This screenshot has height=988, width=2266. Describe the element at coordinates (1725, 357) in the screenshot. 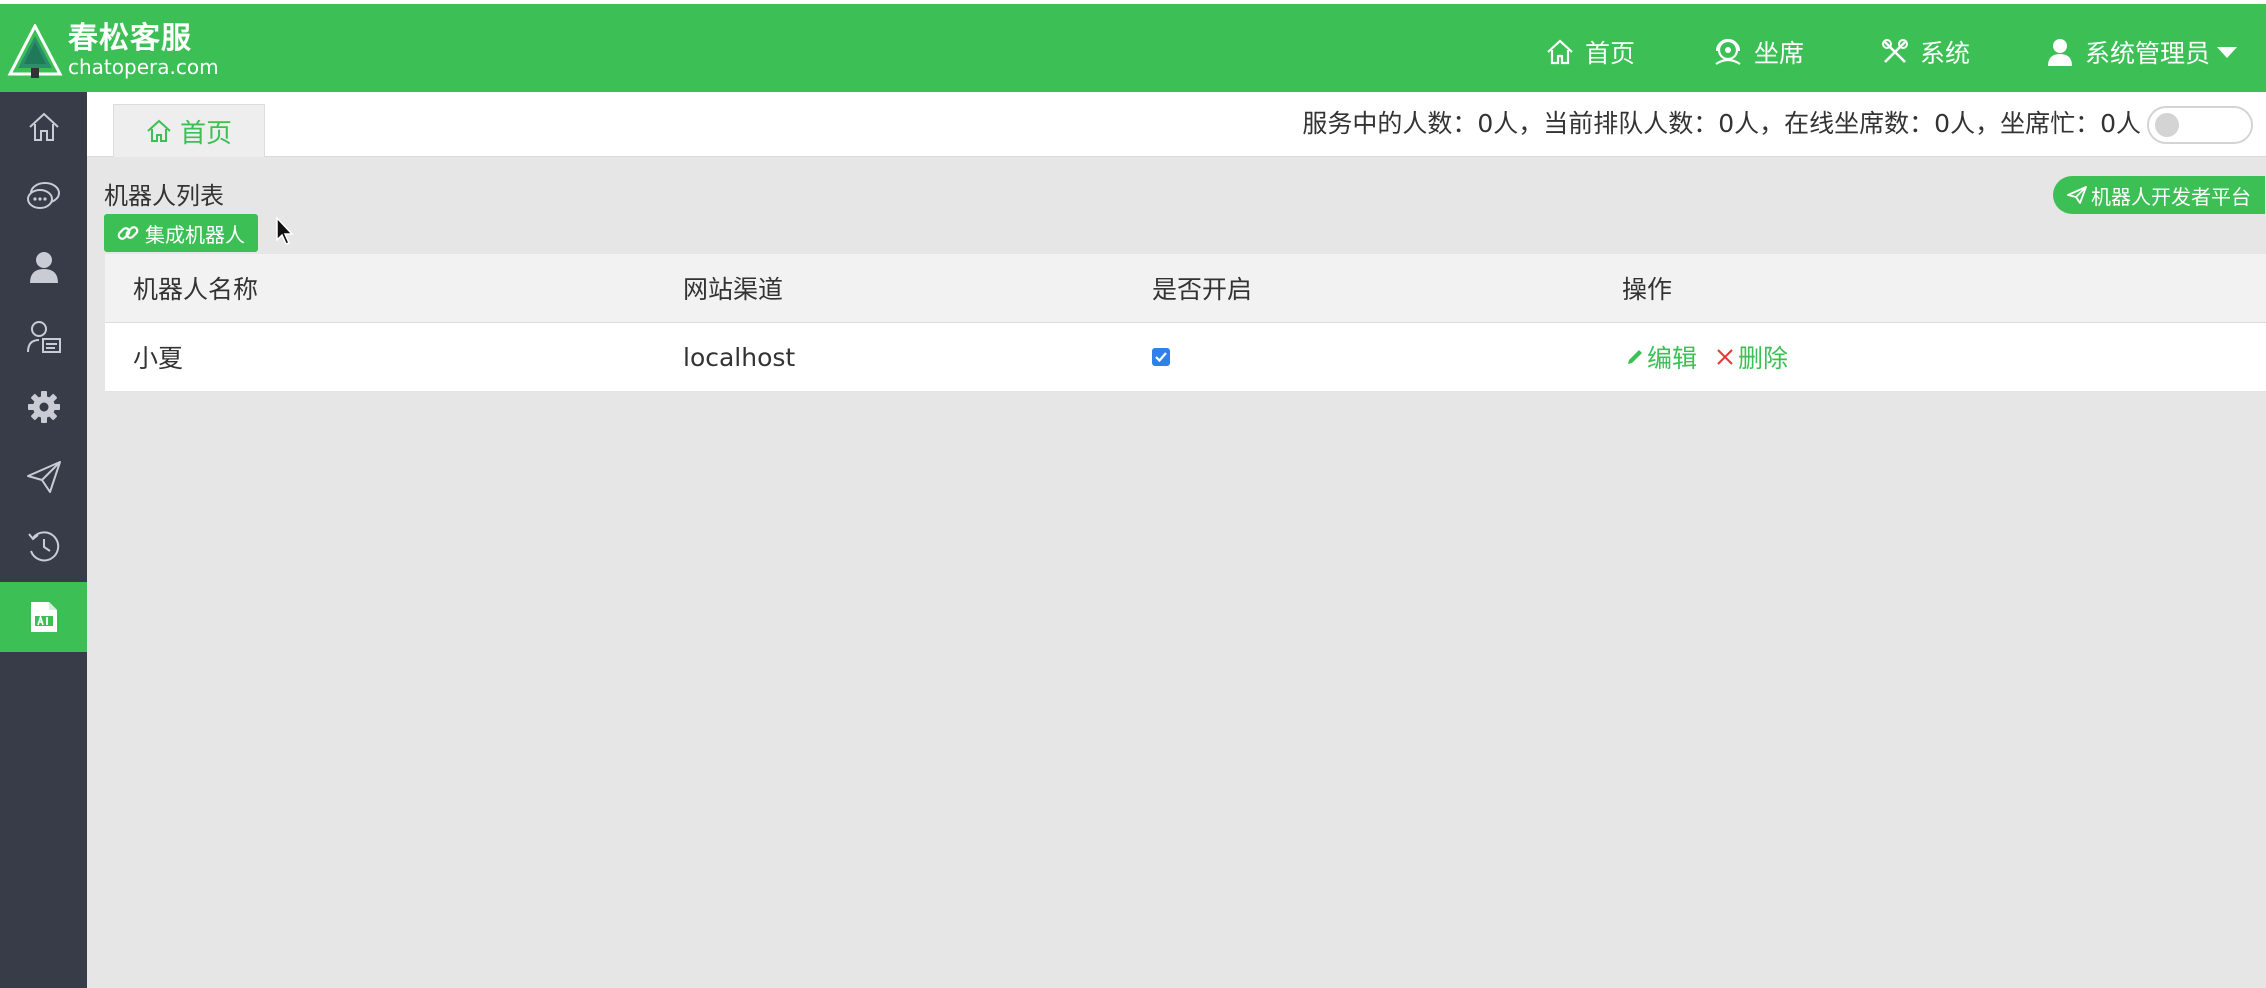

I see `close-icon` at that location.